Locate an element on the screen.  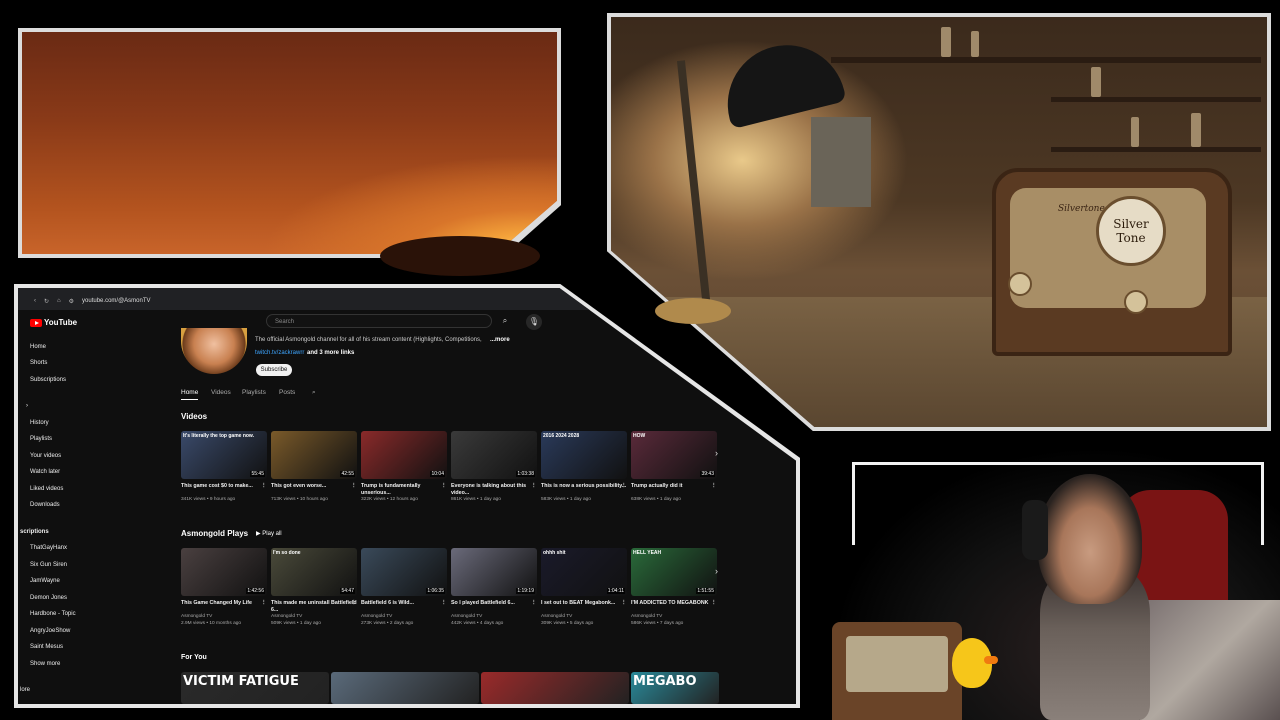
video-meta: 273K views • 2 days ago is located at coordinates (387, 623).